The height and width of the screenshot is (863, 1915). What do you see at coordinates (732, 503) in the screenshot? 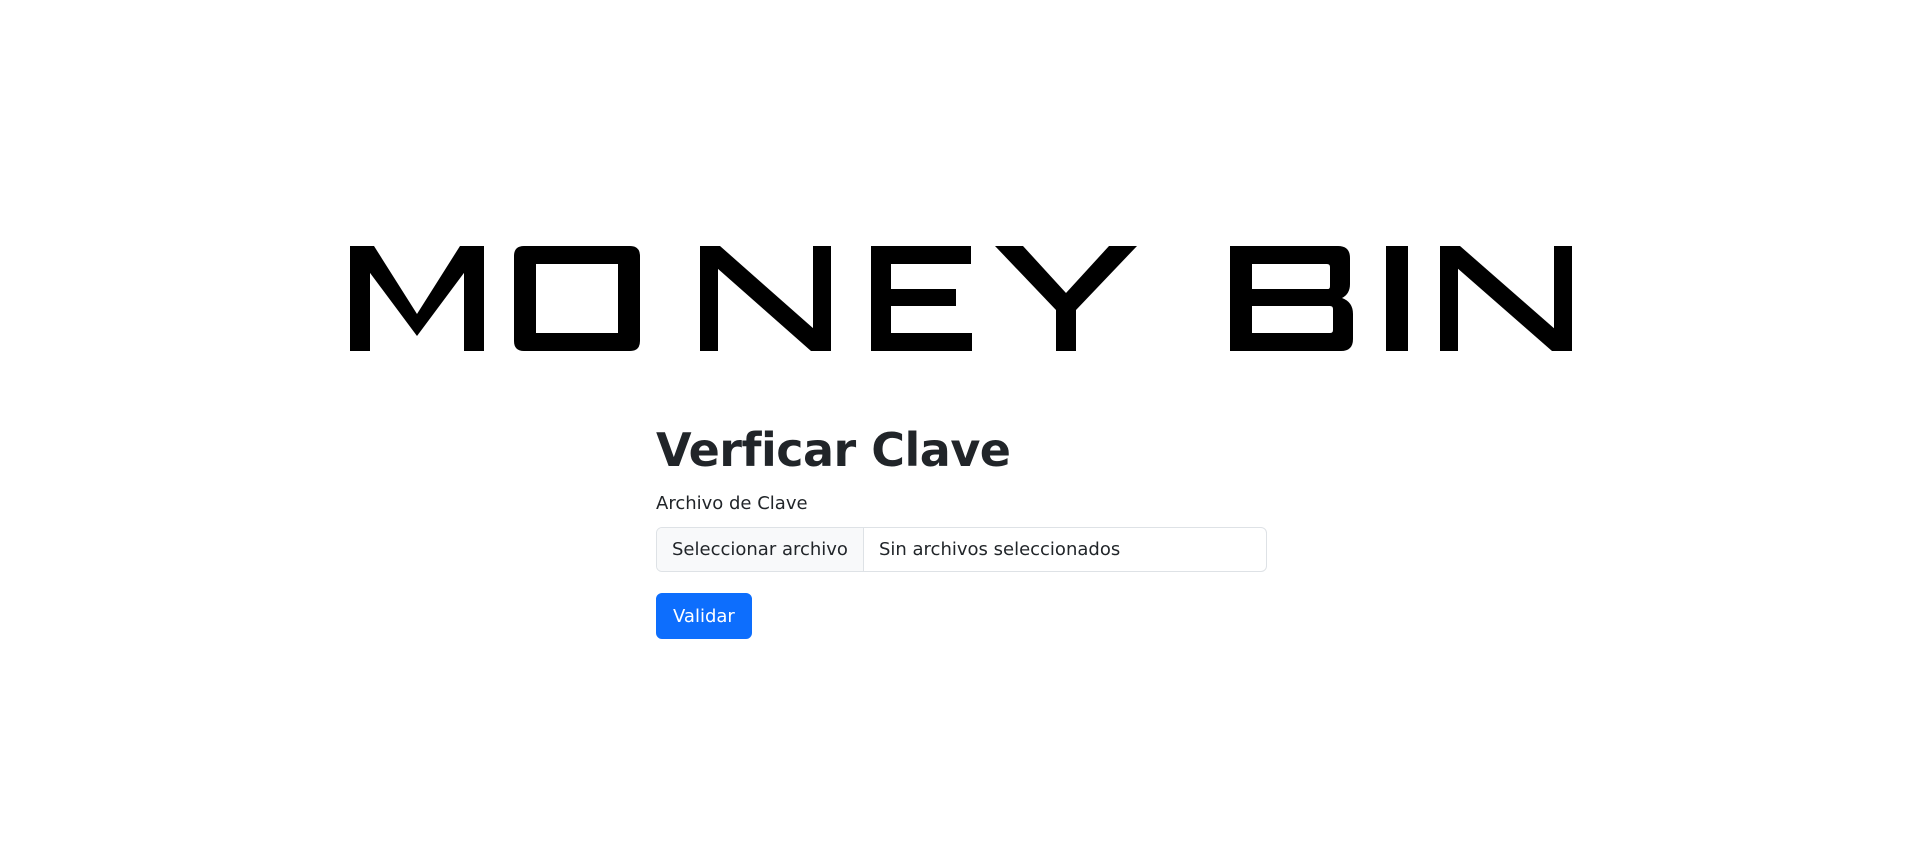
I see `file-field-label: Archivo de Clave` at bounding box center [732, 503].